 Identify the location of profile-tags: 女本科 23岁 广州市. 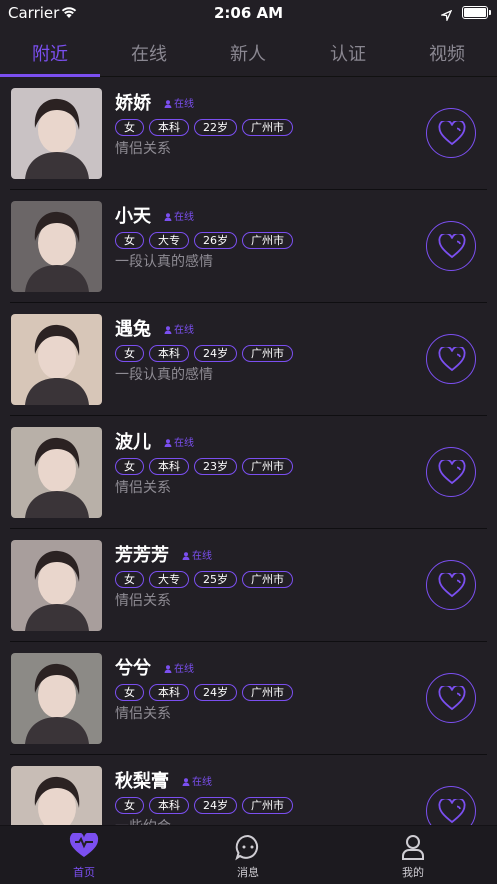
(206, 465).